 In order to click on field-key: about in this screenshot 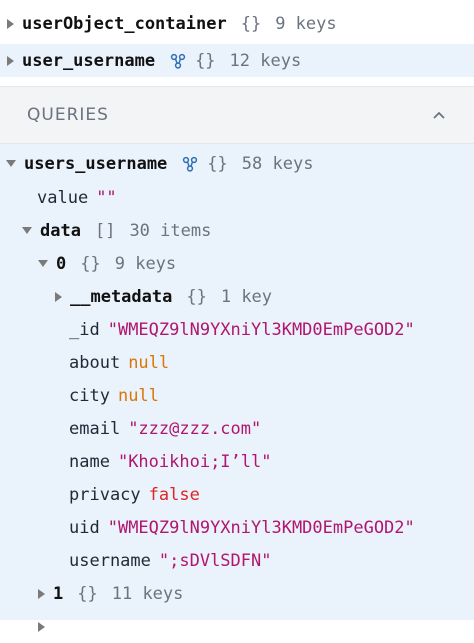, I will do `click(95, 362)`.